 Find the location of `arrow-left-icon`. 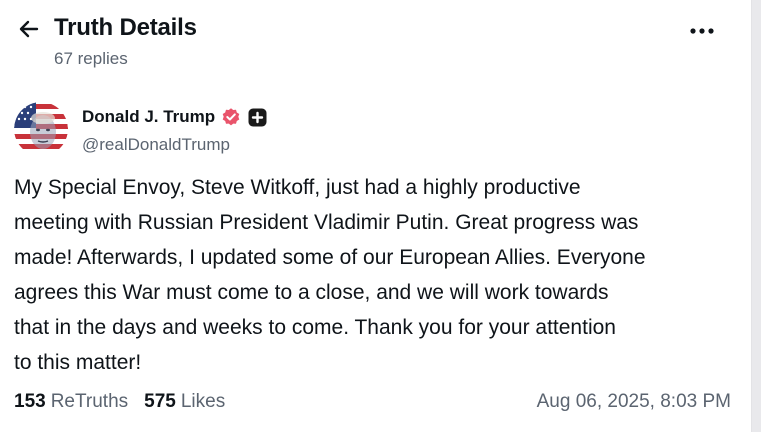

arrow-left-icon is located at coordinates (29, 29).